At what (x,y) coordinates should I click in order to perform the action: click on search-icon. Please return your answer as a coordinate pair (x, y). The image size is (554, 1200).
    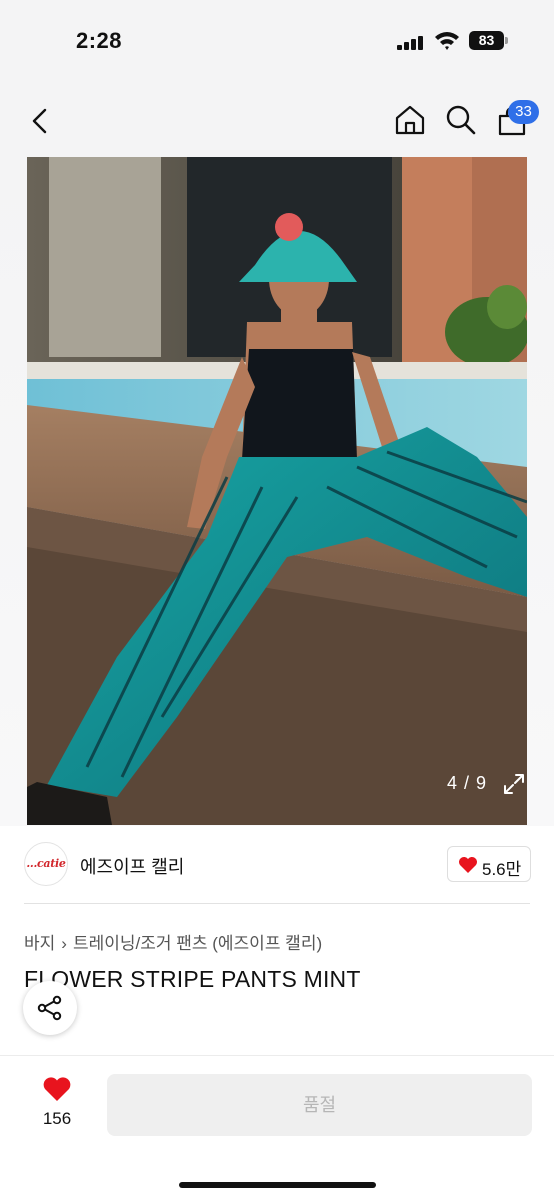
    Looking at the image, I should click on (461, 120).